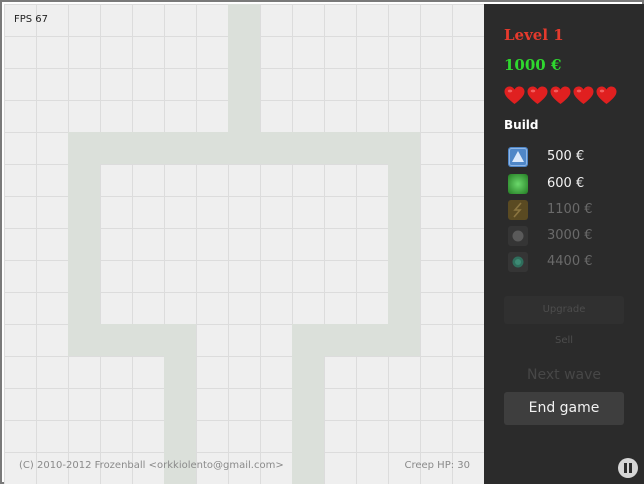 This screenshot has width=644, height=484. Describe the element at coordinates (518, 184) in the screenshot. I see `green-square-tower-icon` at that location.